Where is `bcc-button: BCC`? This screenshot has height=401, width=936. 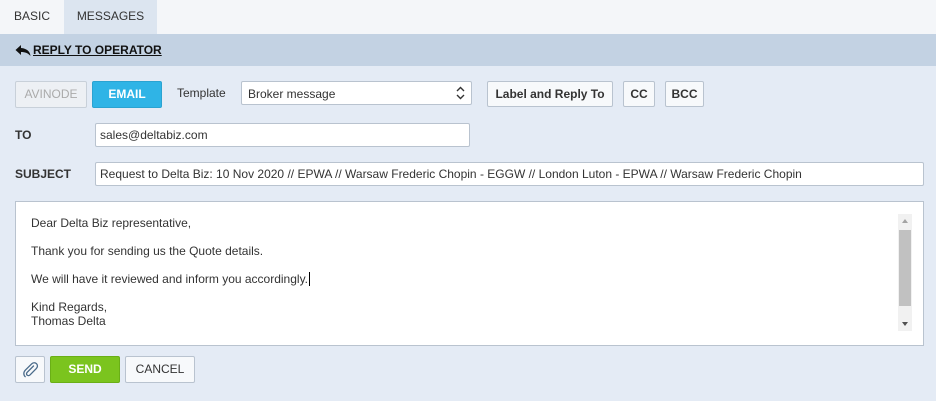 bcc-button: BCC is located at coordinates (684, 94).